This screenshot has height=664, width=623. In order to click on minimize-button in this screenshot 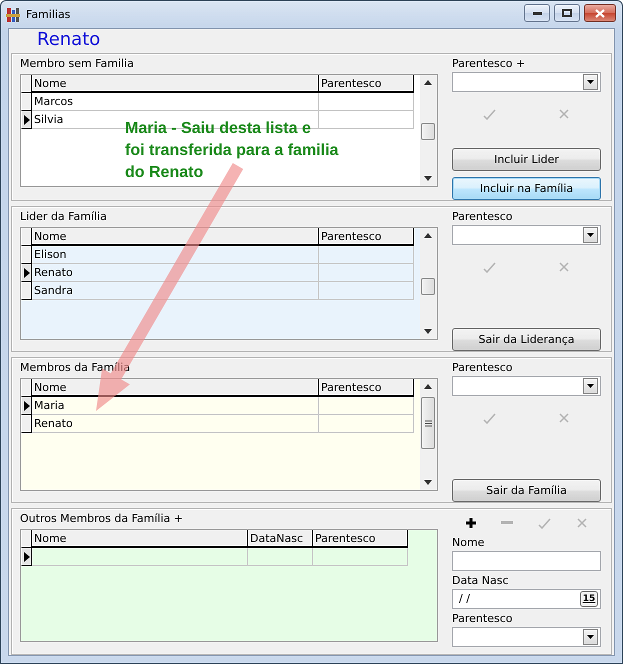, I will do `click(537, 13)`.